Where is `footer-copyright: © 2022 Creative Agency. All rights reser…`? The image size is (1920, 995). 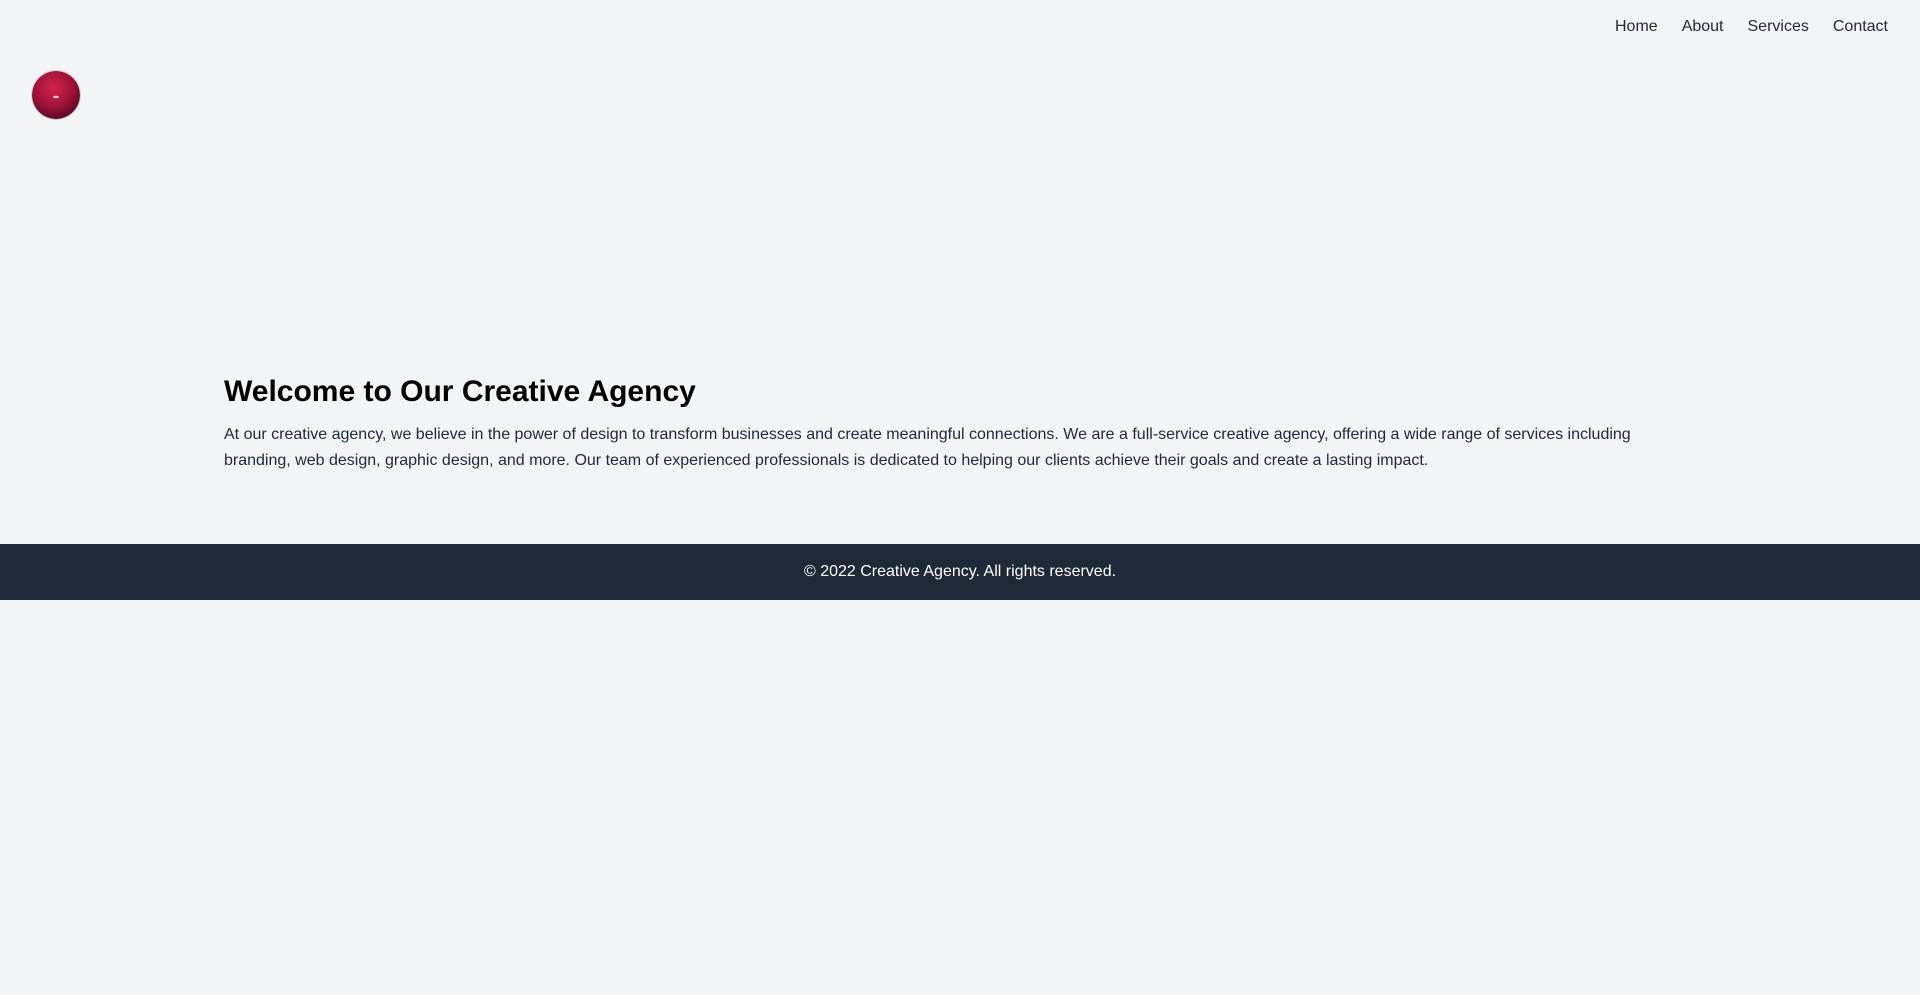
footer-copyright: © 2022 Creative Agency. All rights reser… is located at coordinates (960, 571).